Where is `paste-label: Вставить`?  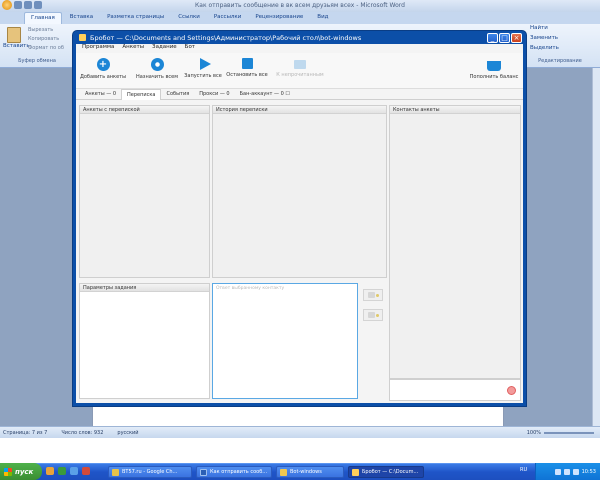 paste-label: Вставить is located at coordinates (16, 46).